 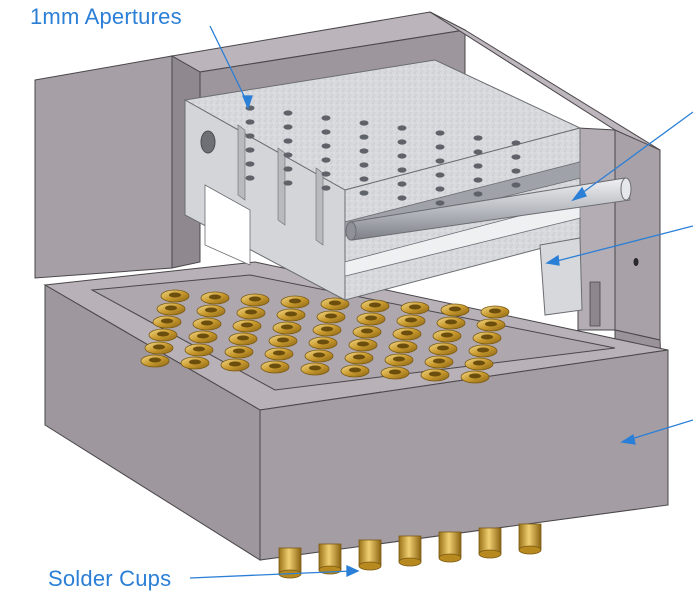 What do you see at coordinates (353, 571) in the screenshot?
I see `cups-leader-arrow` at bounding box center [353, 571].